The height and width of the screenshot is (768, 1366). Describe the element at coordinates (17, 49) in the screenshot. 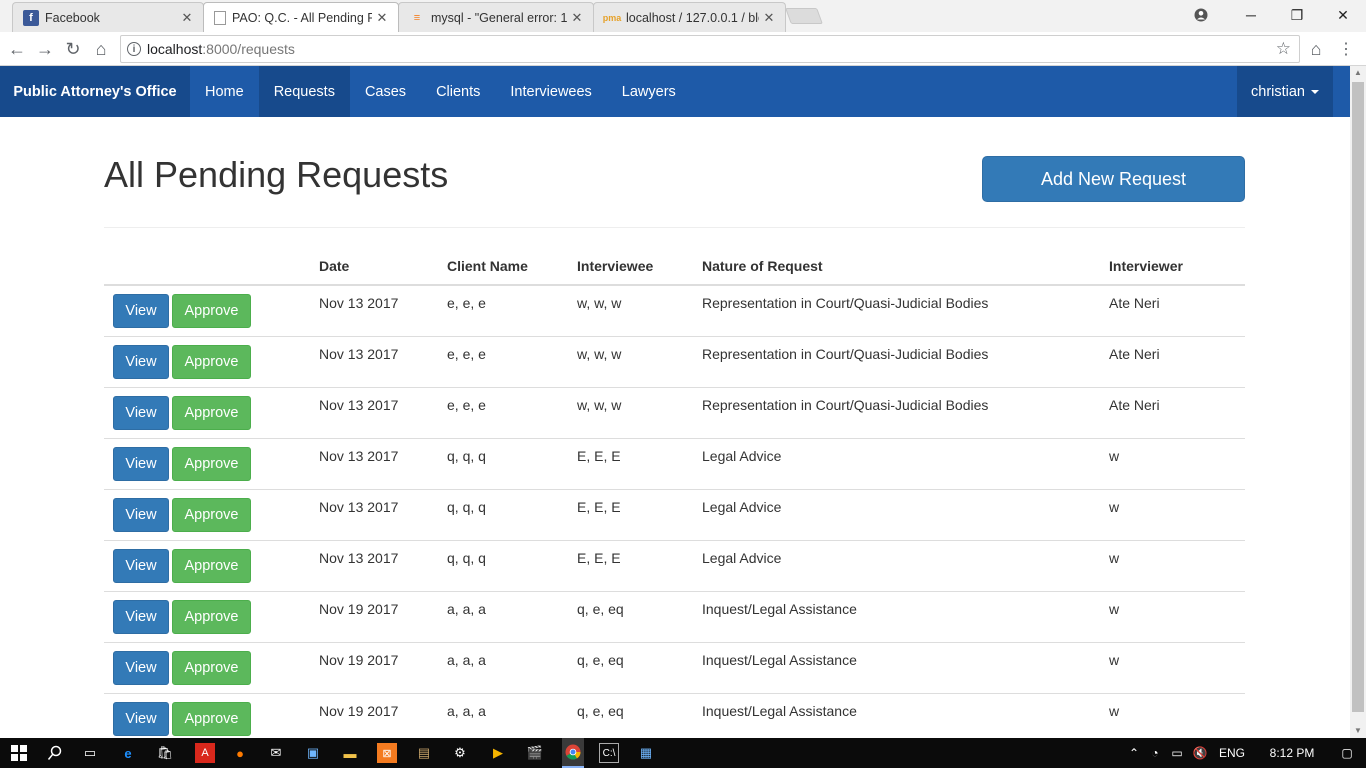

I see `back-arrow-icon: ←` at that location.